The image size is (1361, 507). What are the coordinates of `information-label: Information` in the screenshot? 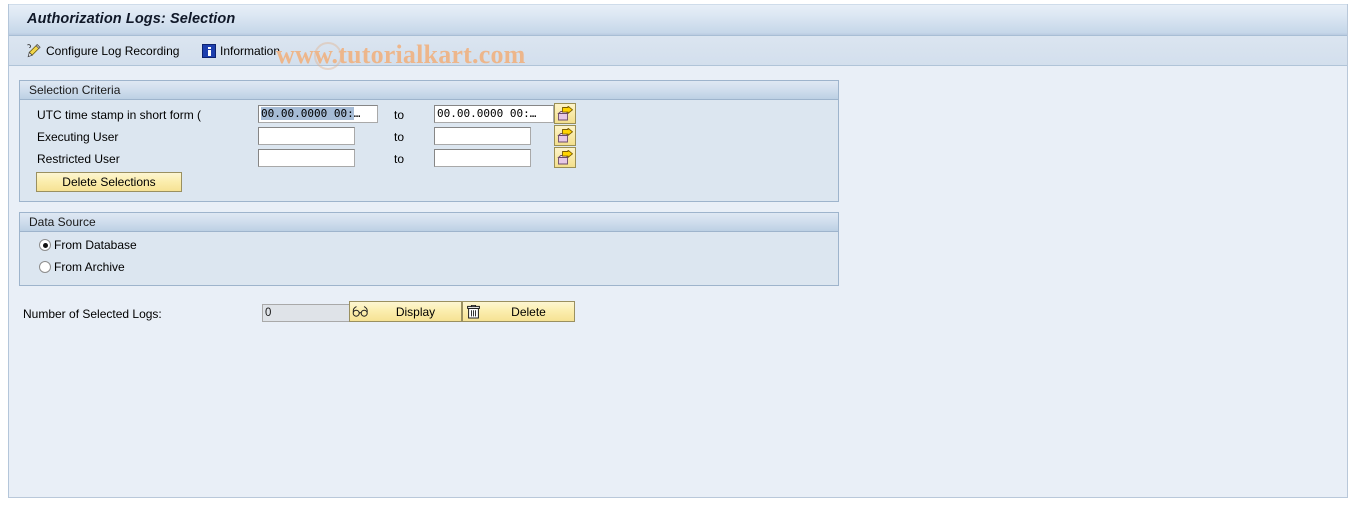 It's located at (250, 51).